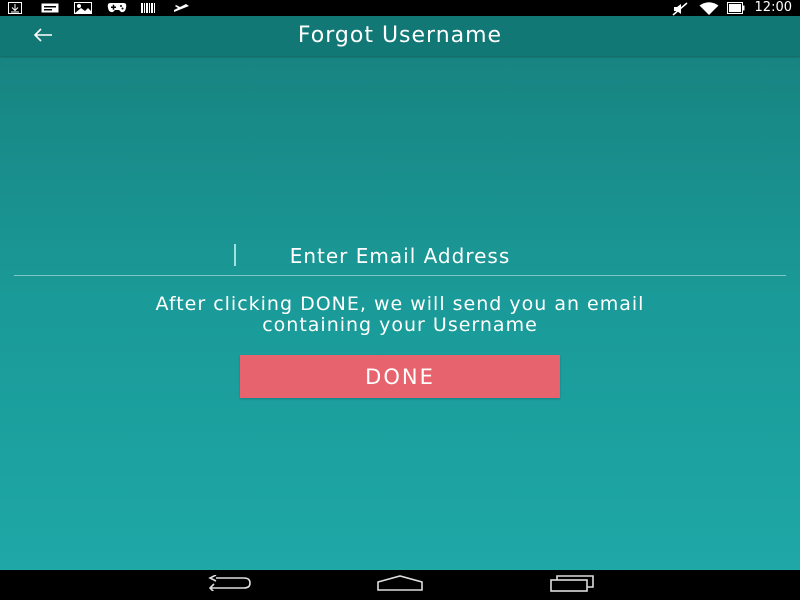  What do you see at coordinates (182, 8) in the screenshot?
I see `plane-icon` at bounding box center [182, 8].